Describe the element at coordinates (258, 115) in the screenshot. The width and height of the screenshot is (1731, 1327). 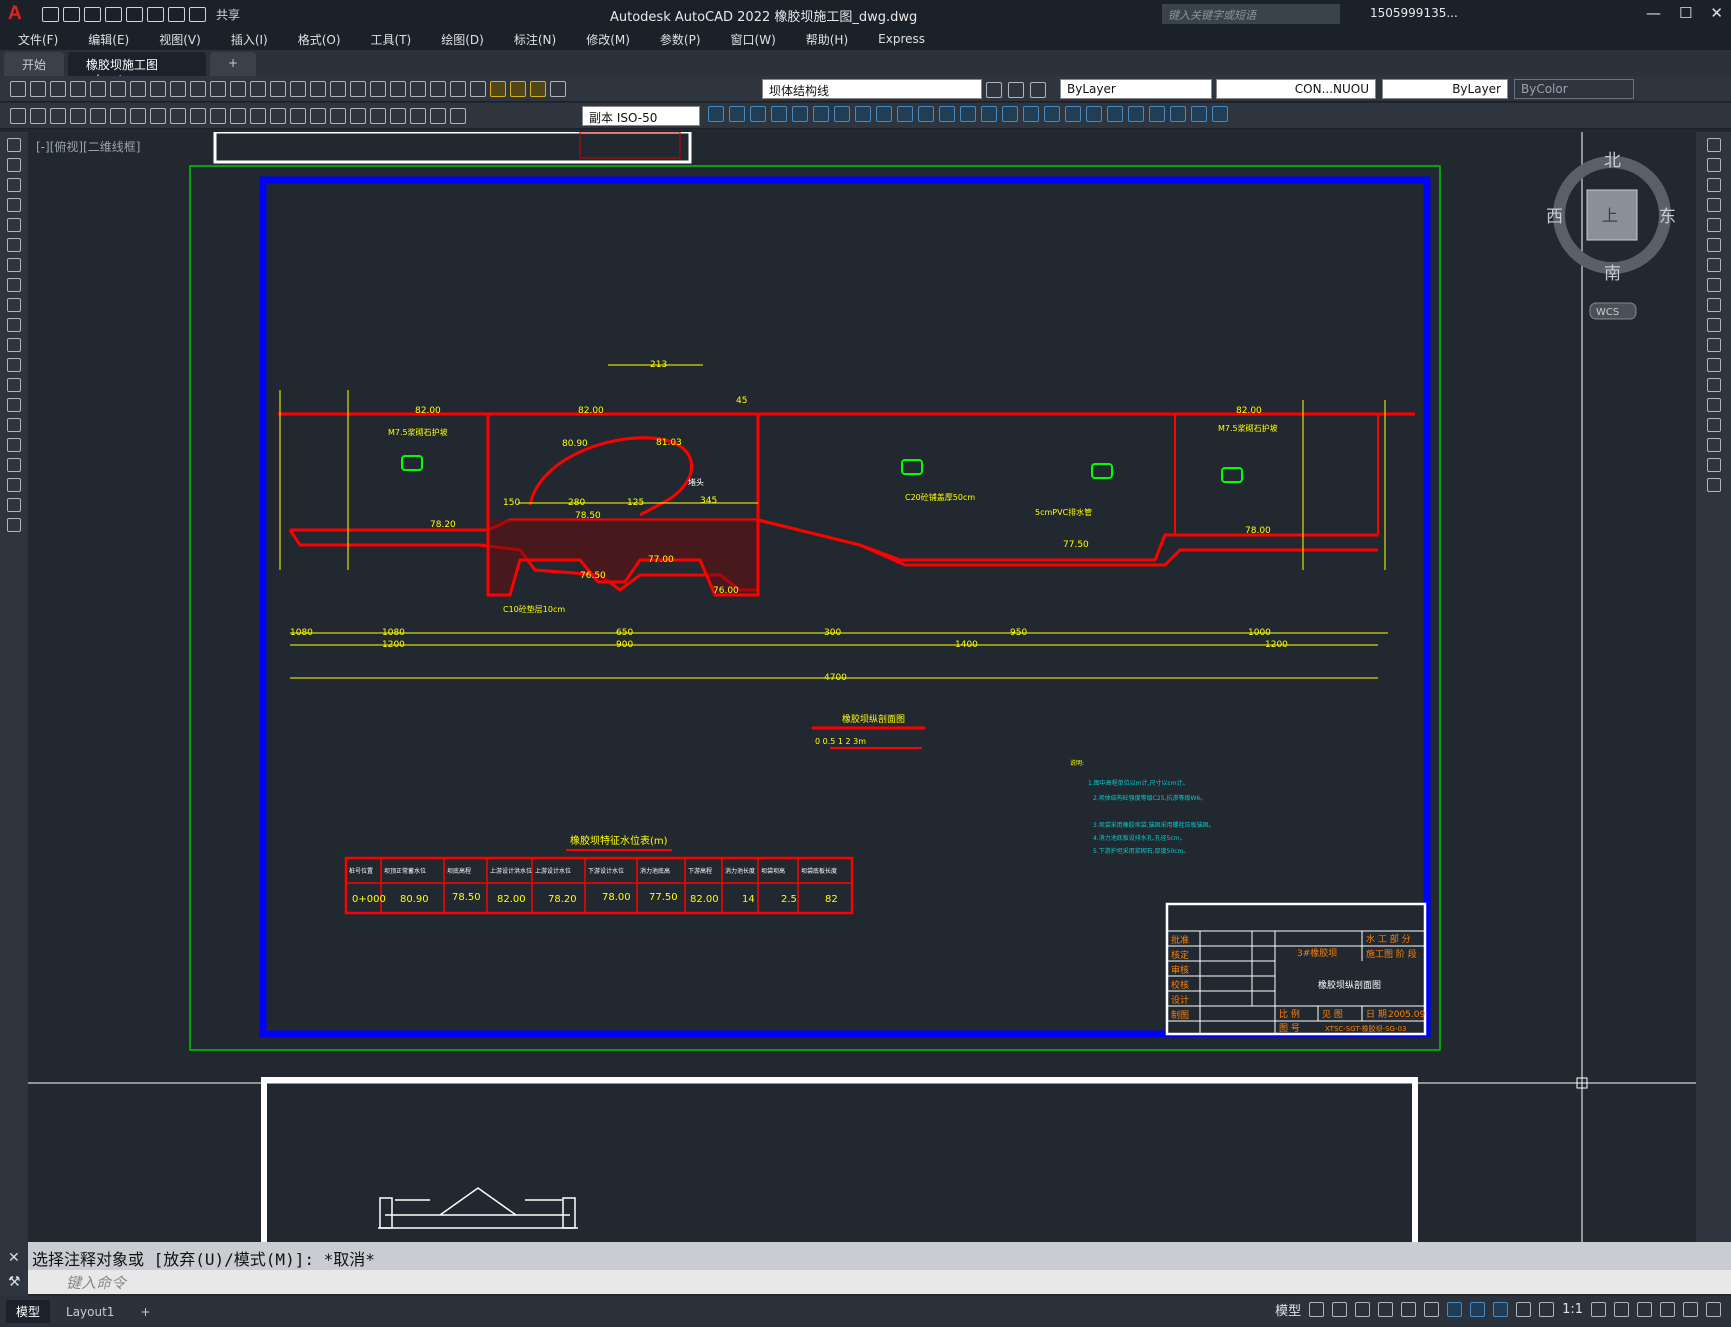
I see `baseline-dim-icon` at that location.